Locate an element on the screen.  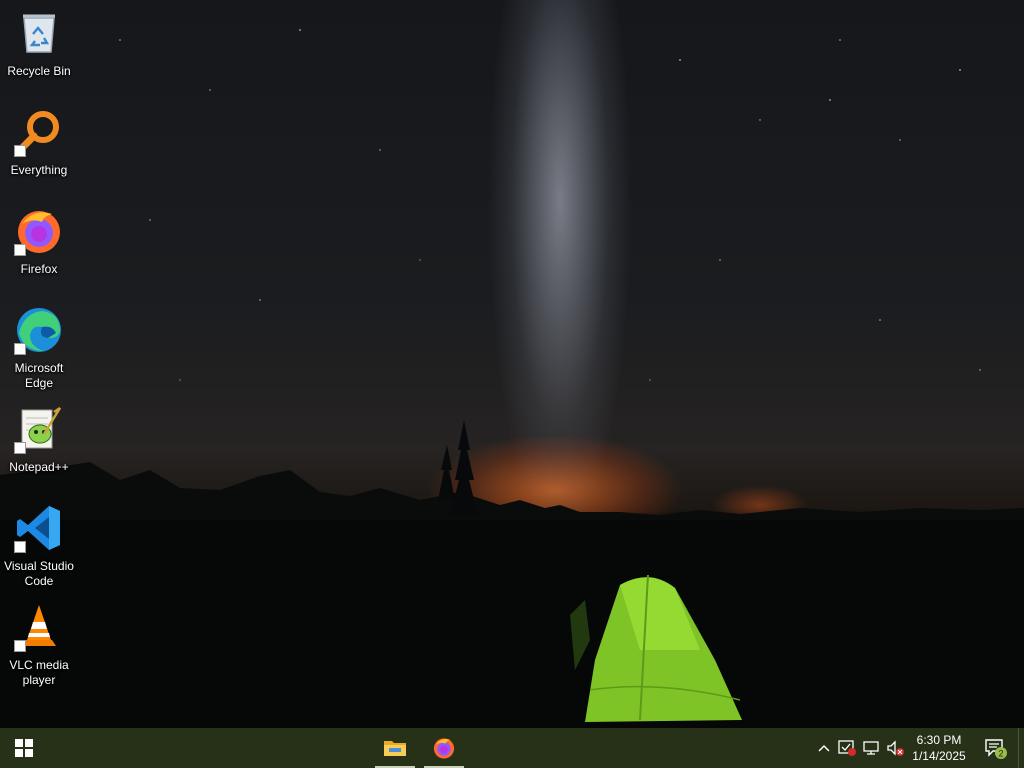
network-icon is located at coordinates (871, 748).